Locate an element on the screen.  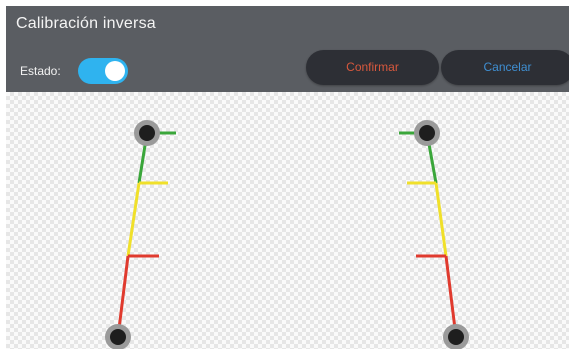
confirm-button: Confirmar is located at coordinates (372, 67).